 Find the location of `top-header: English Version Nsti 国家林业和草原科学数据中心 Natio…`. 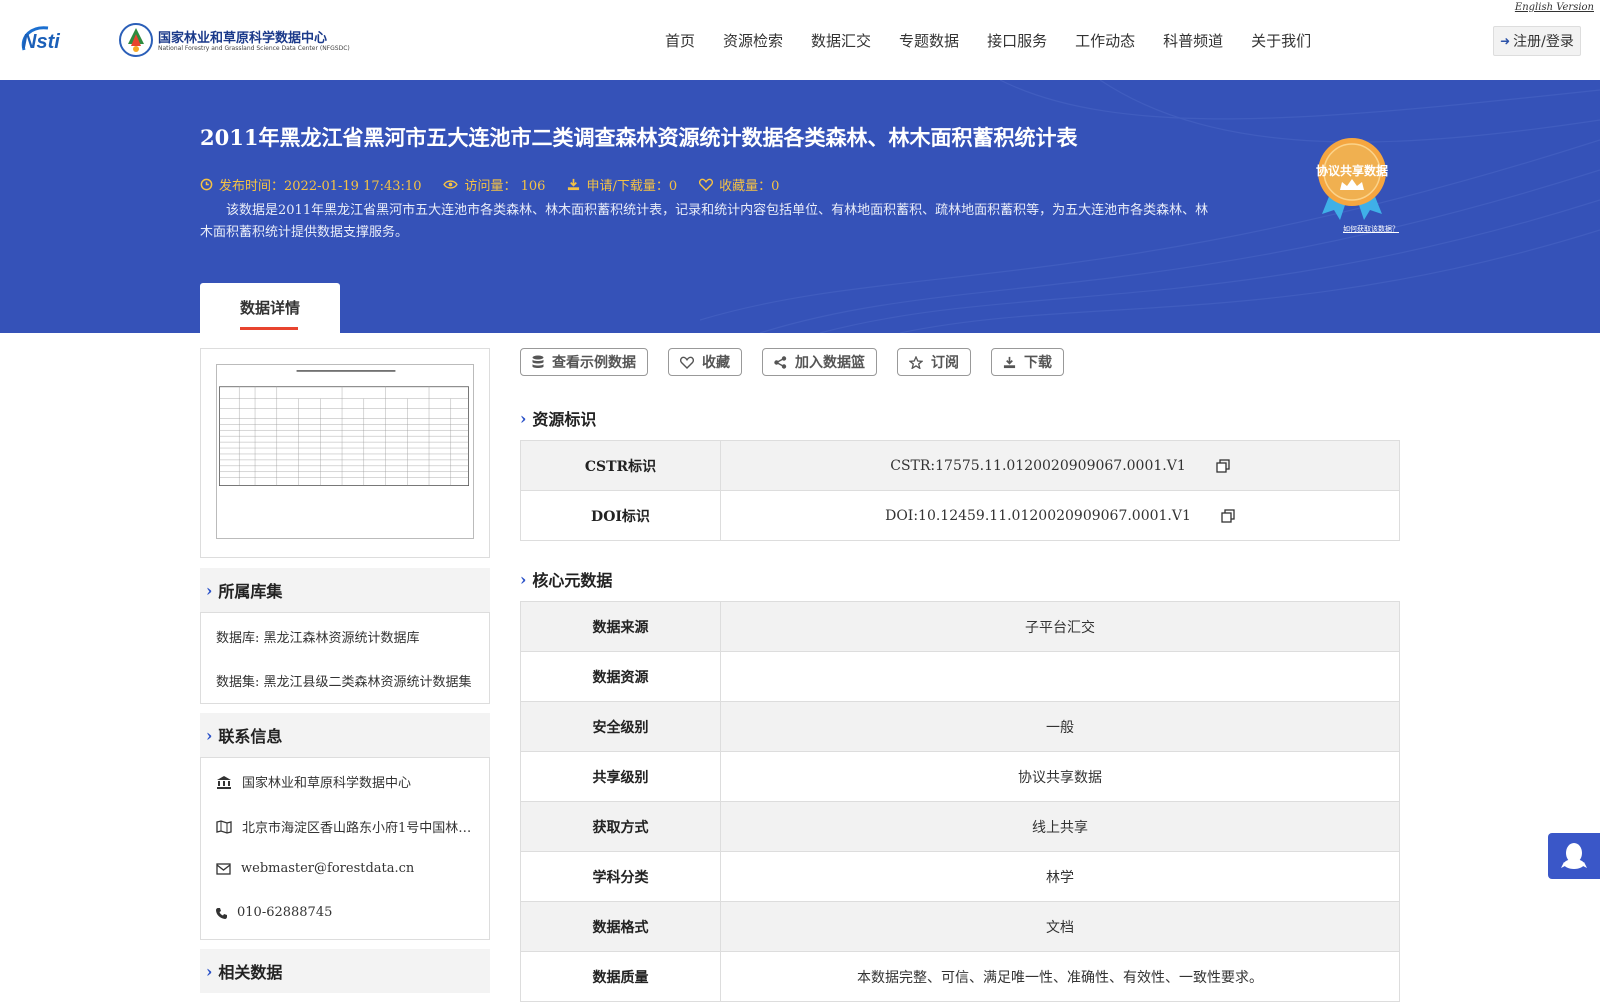

top-header: English Version Nsti 国家林业和草原科学数据中心 Natio… is located at coordinates (800, 40).